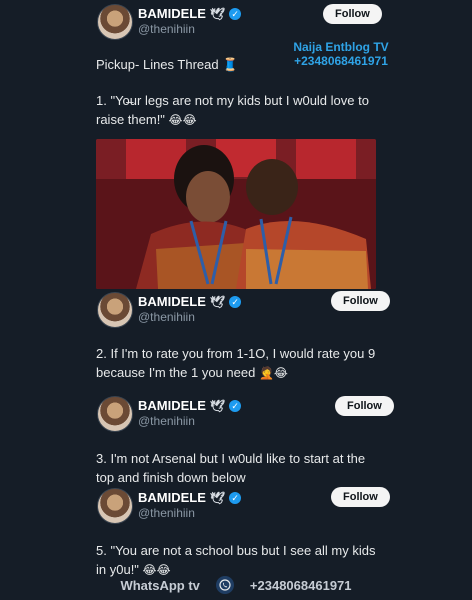  Describe the element at coordinates (182, 120) in the screenshot. I see `laughing-emoji-icon: 😂😂` at that location.